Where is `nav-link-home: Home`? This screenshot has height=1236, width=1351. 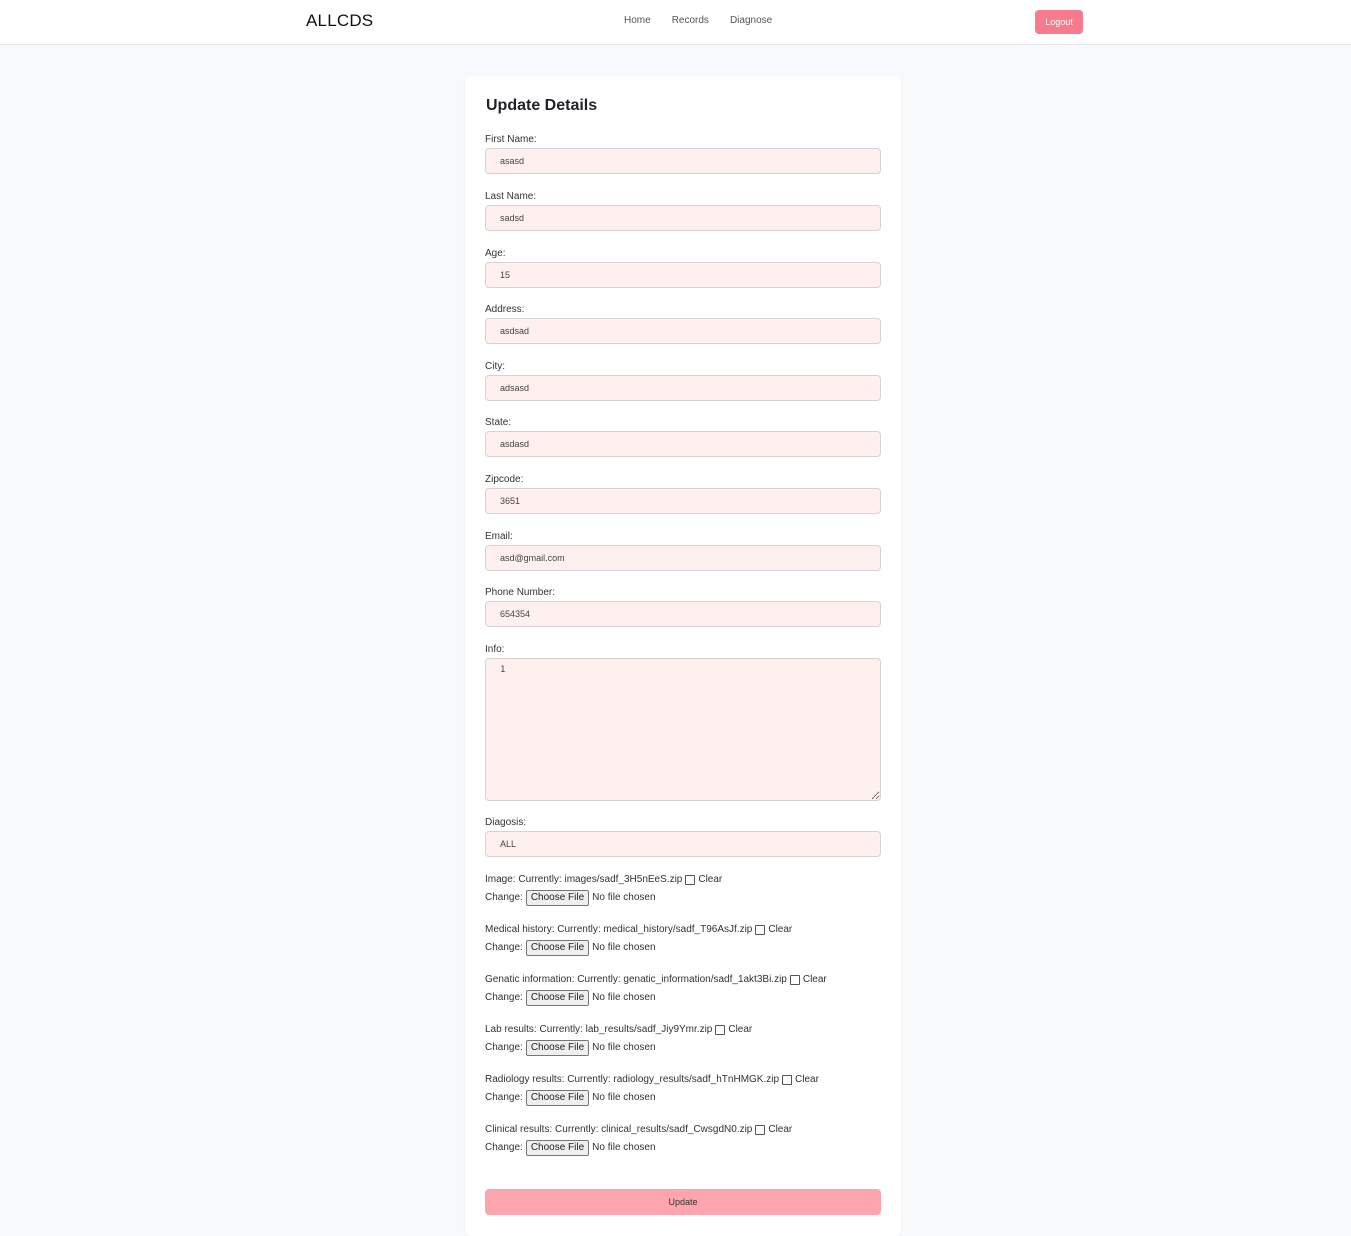 nav-link-home: Home is located at coordinates (637, 20).